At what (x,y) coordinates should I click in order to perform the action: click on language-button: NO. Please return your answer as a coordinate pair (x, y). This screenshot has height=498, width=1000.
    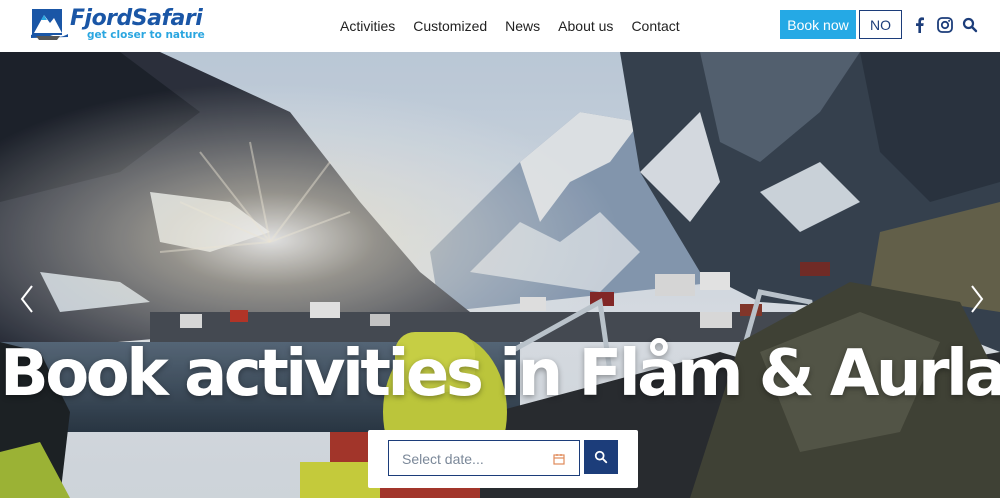
    Looking at the image, I should click on (880, 24).